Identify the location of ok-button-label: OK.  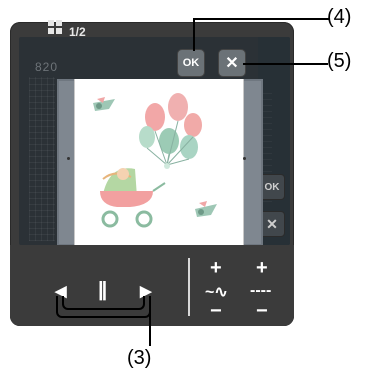
(191, 63).